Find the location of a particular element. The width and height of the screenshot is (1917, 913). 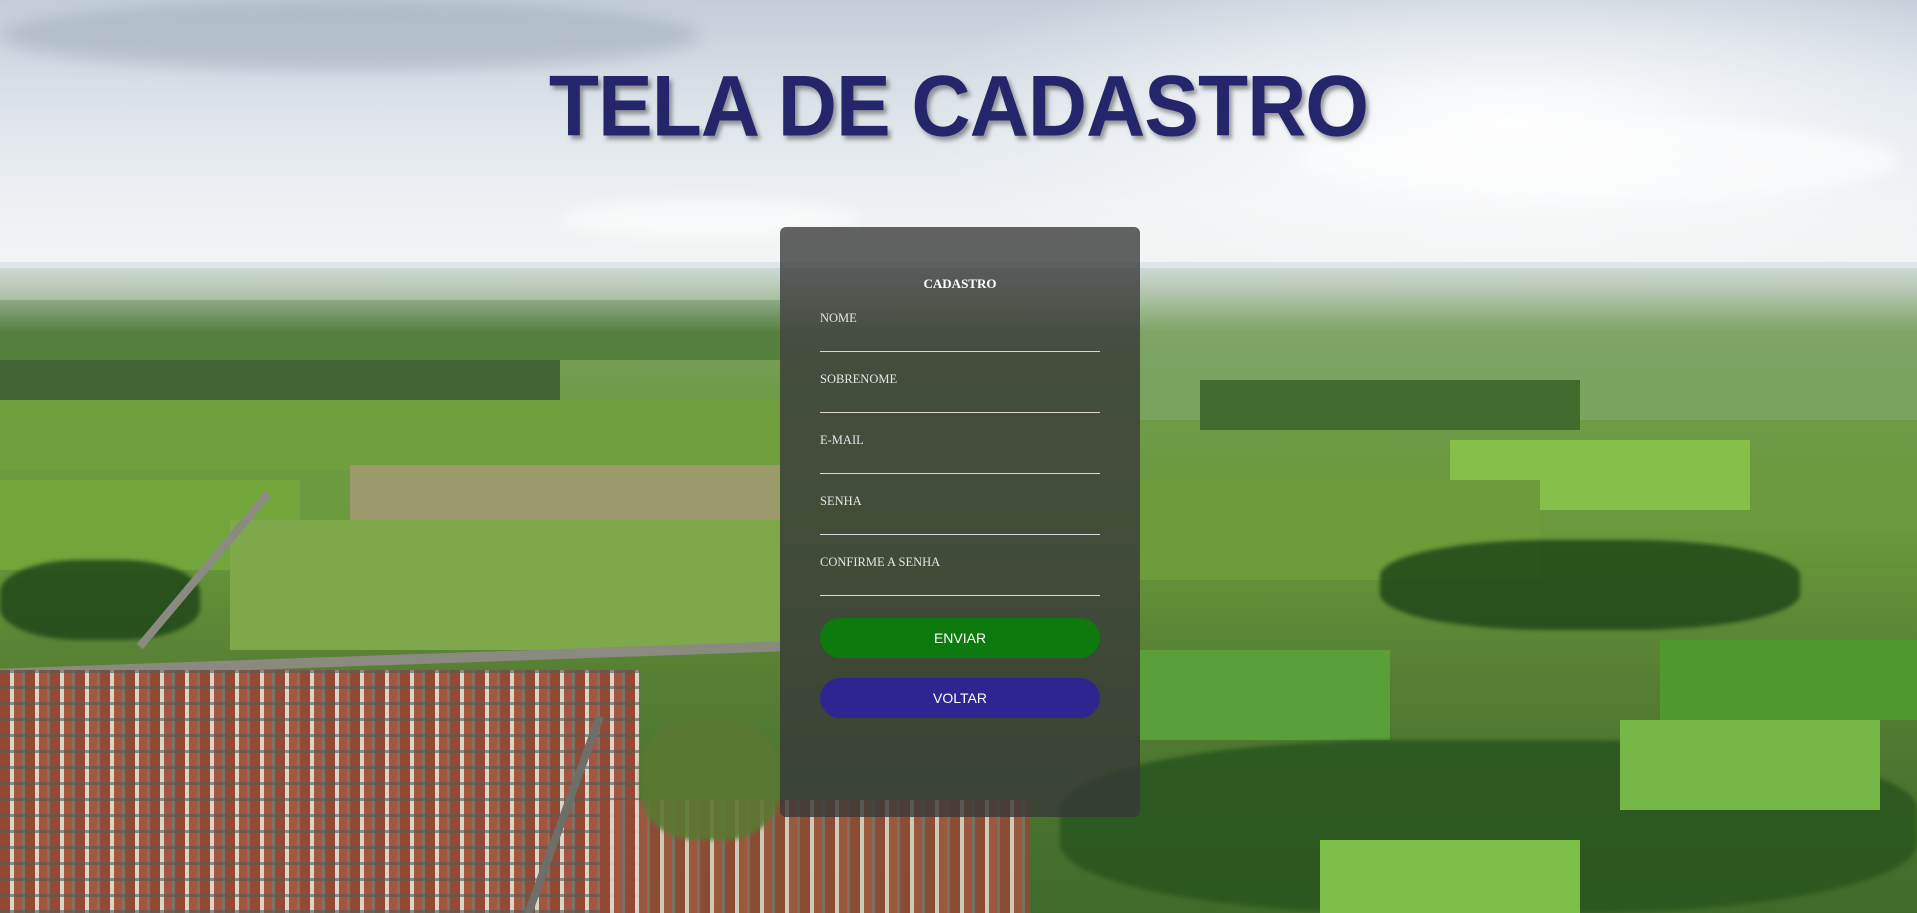

email-label: E-MAIL is located at coordinates (842, 440).